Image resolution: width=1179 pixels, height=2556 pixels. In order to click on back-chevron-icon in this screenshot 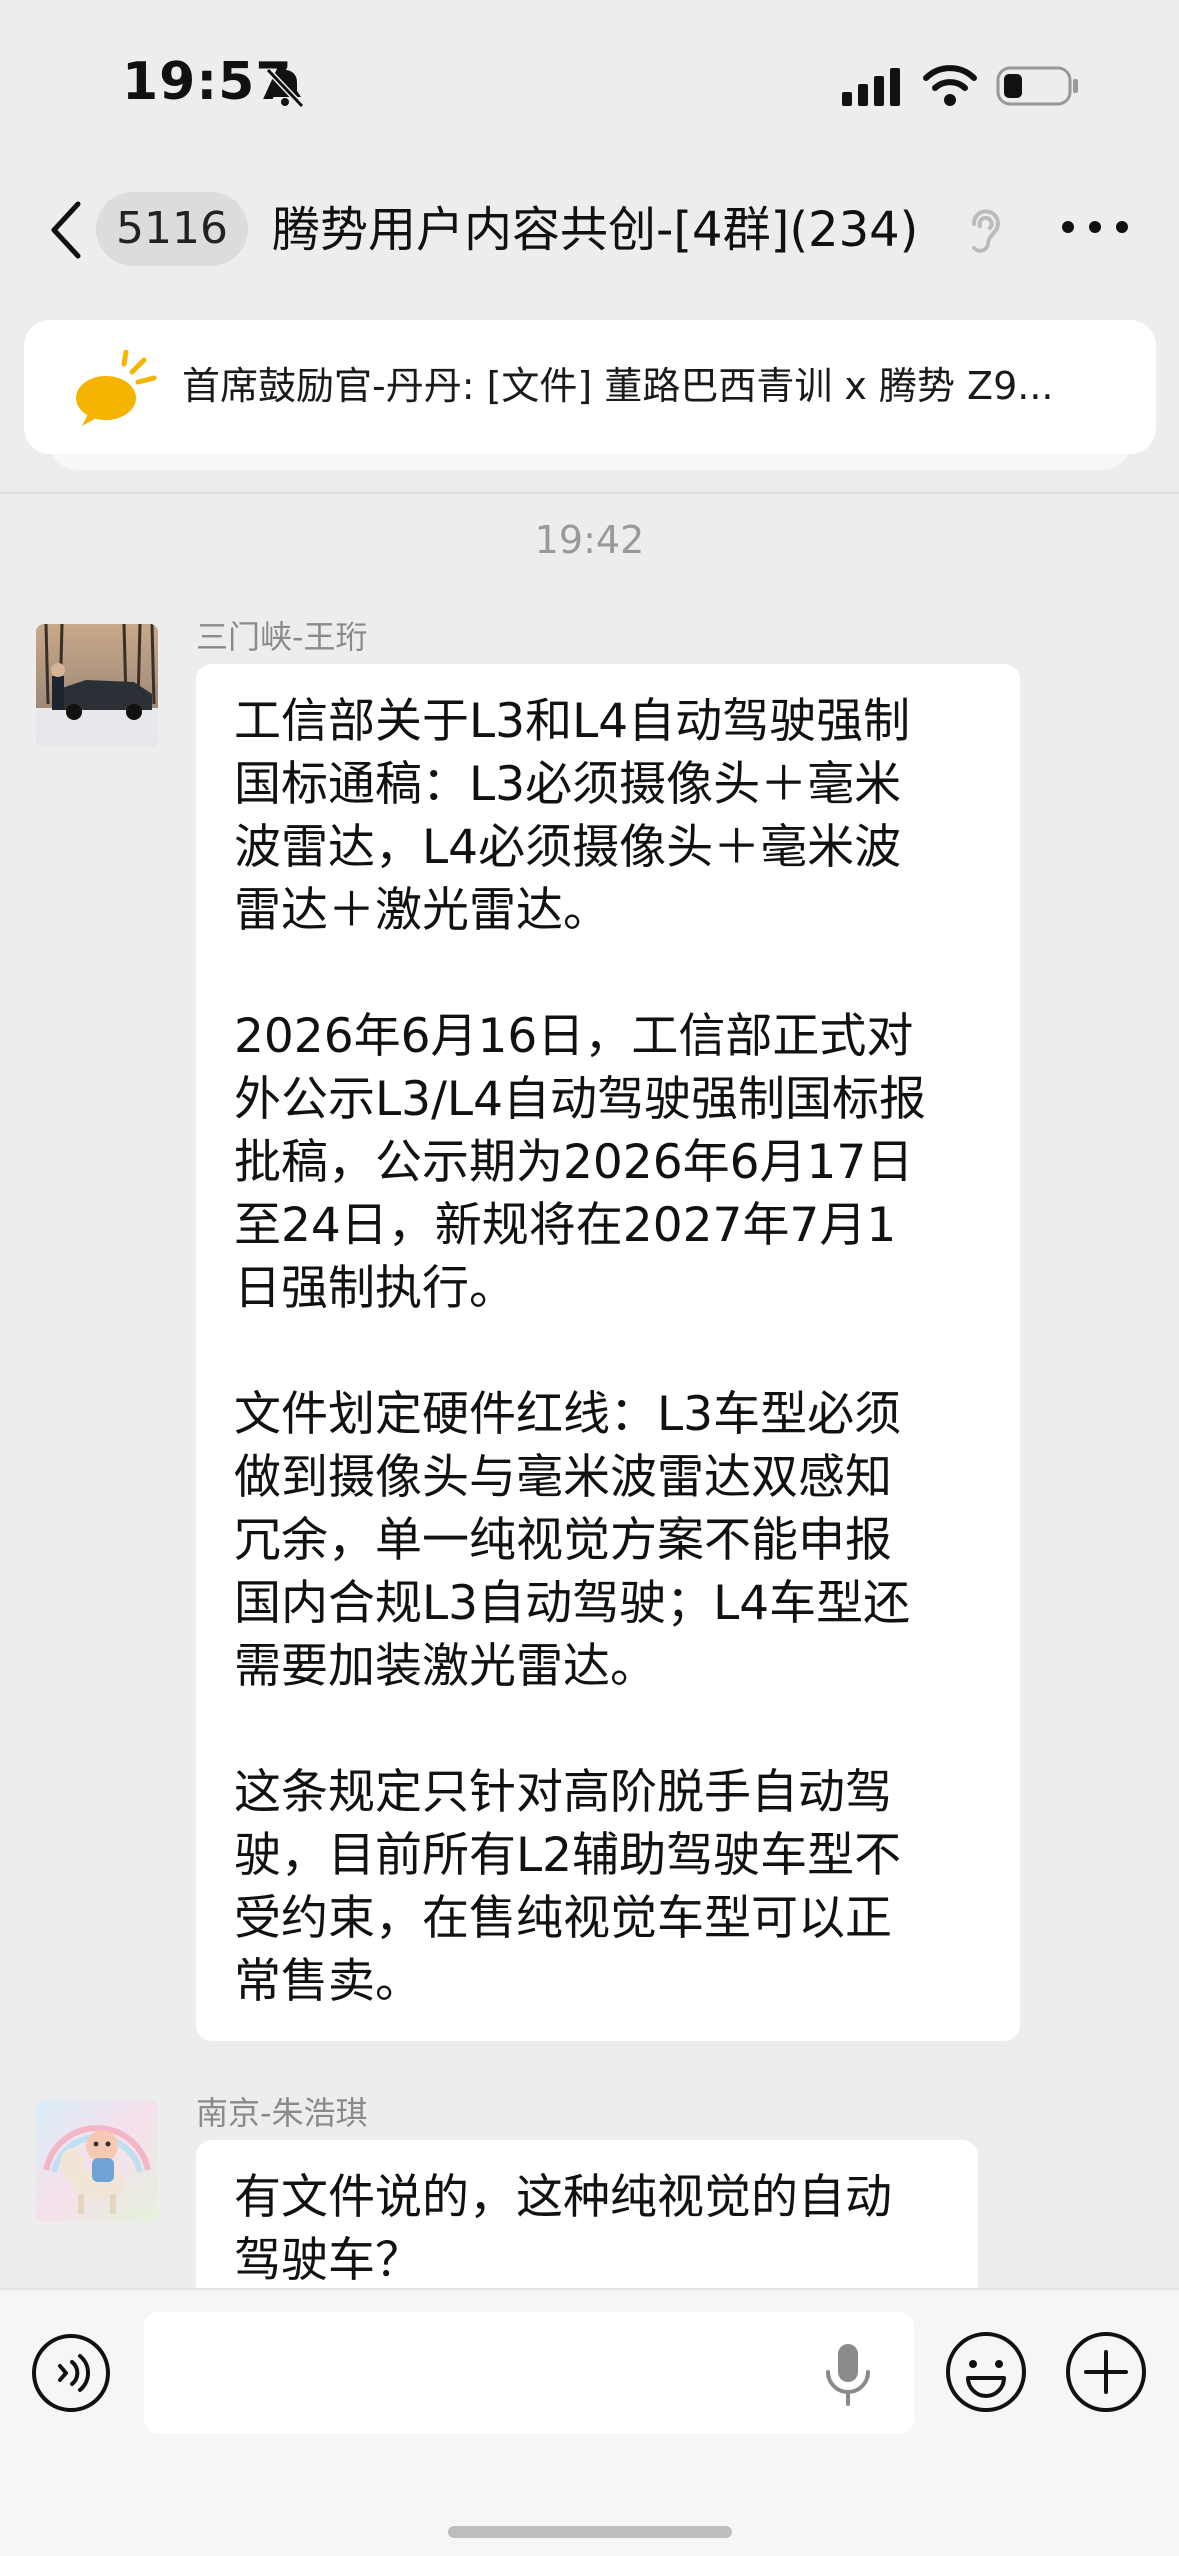, I will do `click(66, 230)`.